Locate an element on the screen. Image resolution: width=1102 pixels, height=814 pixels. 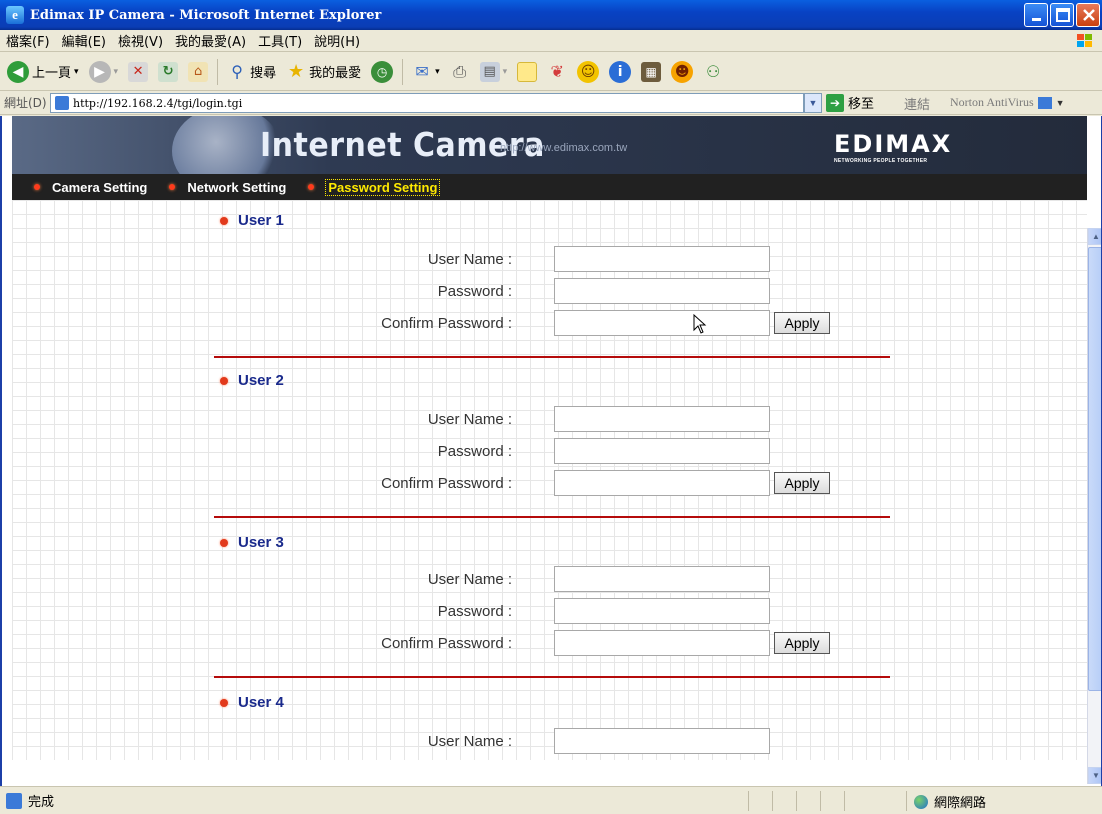
edit-button: ▤ ▾ is located at coordinates (494, 72).